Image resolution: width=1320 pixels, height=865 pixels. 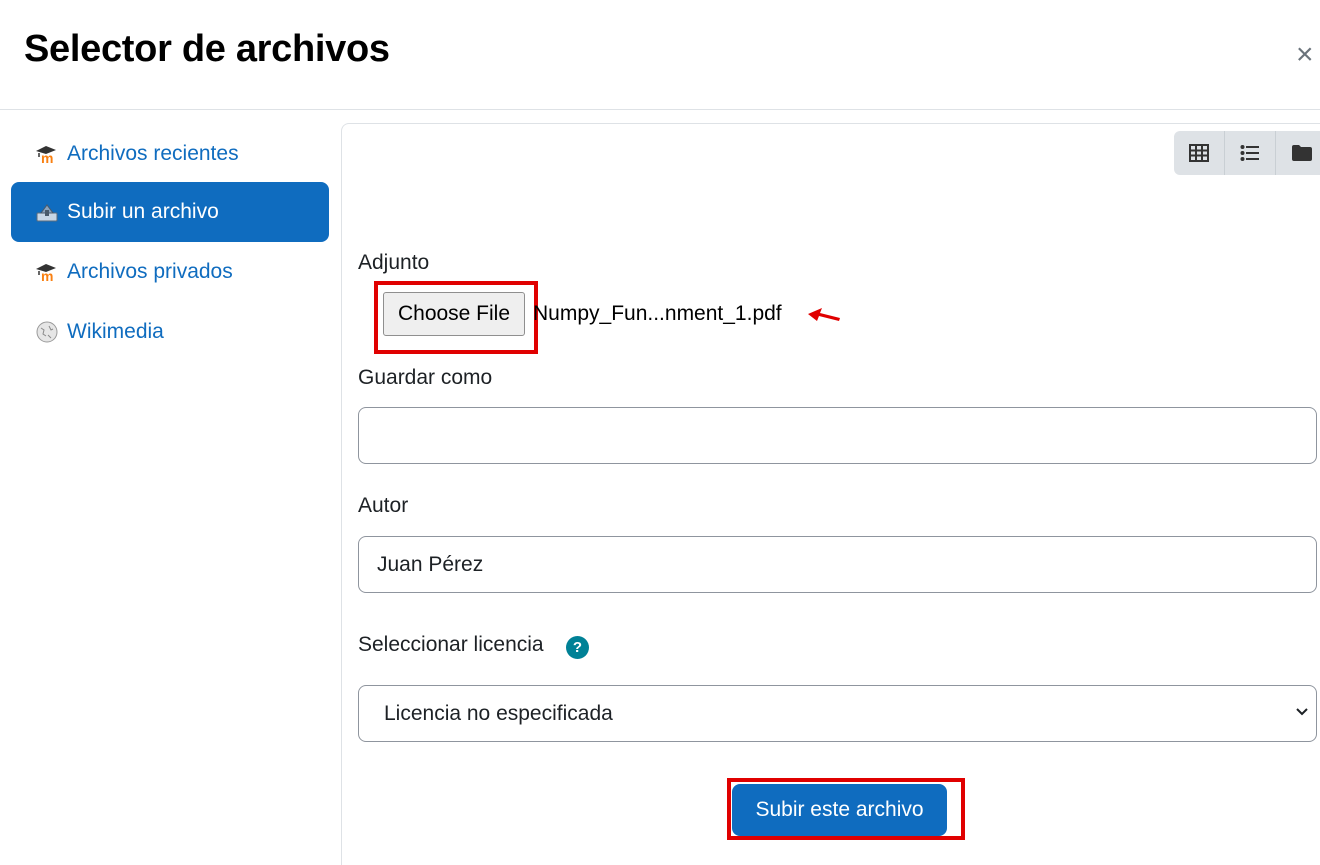 I want to click on dialog-header: Selector de archivos ×, so click(x=660, y=55).